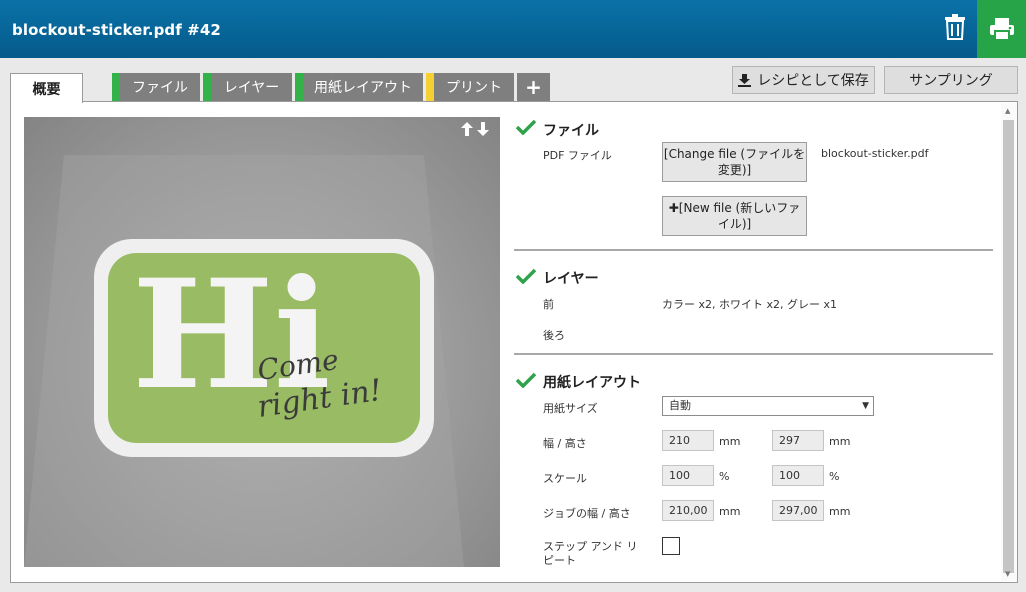 The height and width of the screenshot is (592, 1026). Describe the element at coordinates (587, 513) in the screenshot. I see `job-size-label: ジョブの幅 / 高さ` at that location.